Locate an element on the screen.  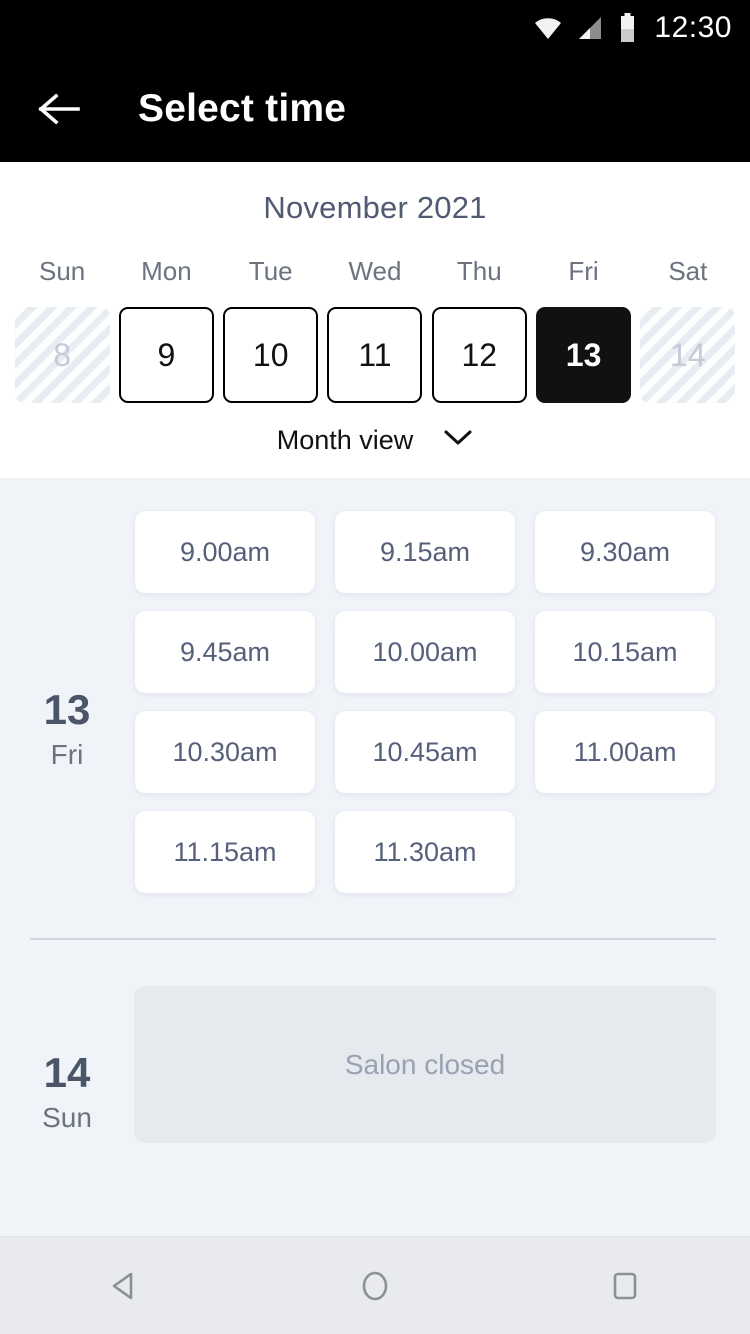
android-nav-bar is located at coordinates (375, 1285).